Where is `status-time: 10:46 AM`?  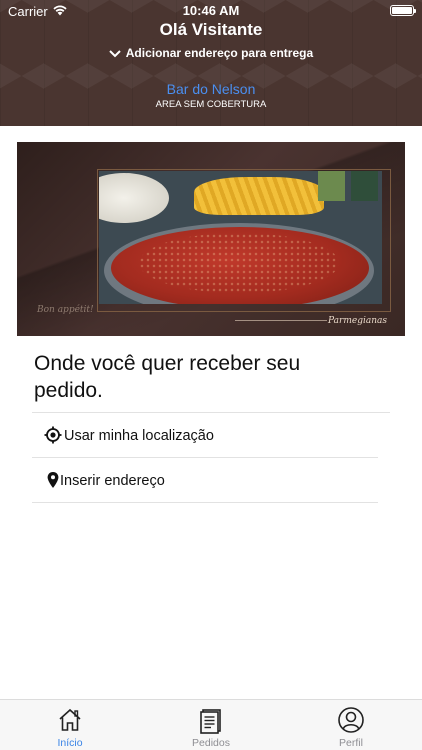 status-time: 10:46 AM is located at coordinates (211, 10).